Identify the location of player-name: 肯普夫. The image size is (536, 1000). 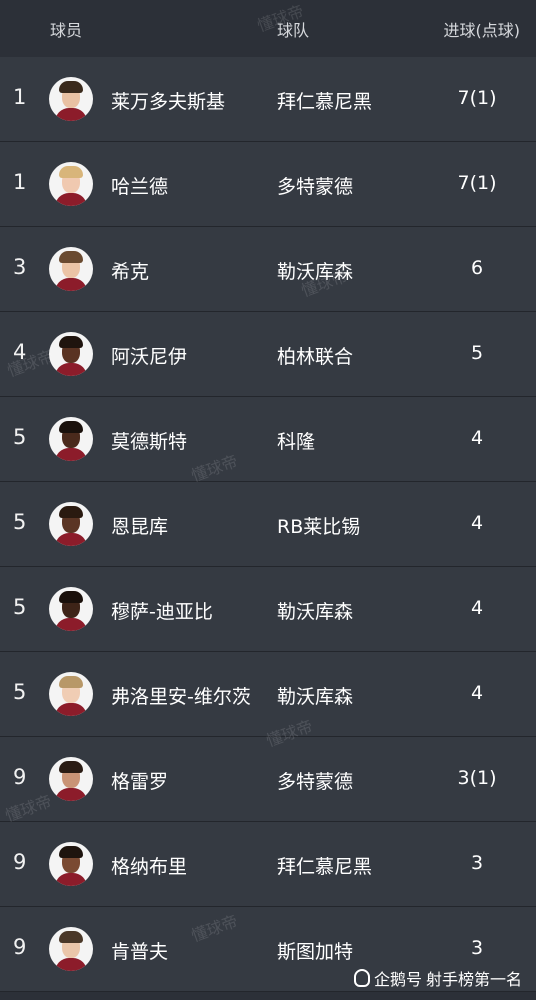
(139, 950).